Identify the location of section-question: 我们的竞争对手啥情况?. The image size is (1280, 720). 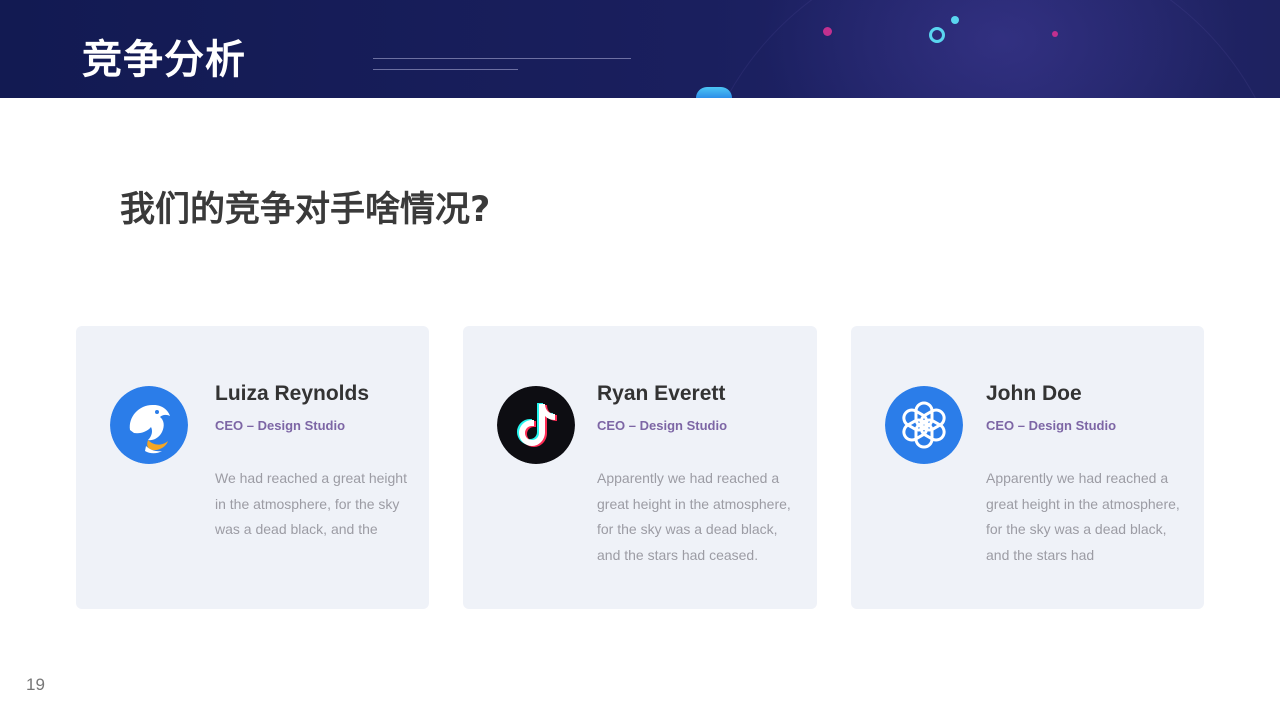
(305, 210).